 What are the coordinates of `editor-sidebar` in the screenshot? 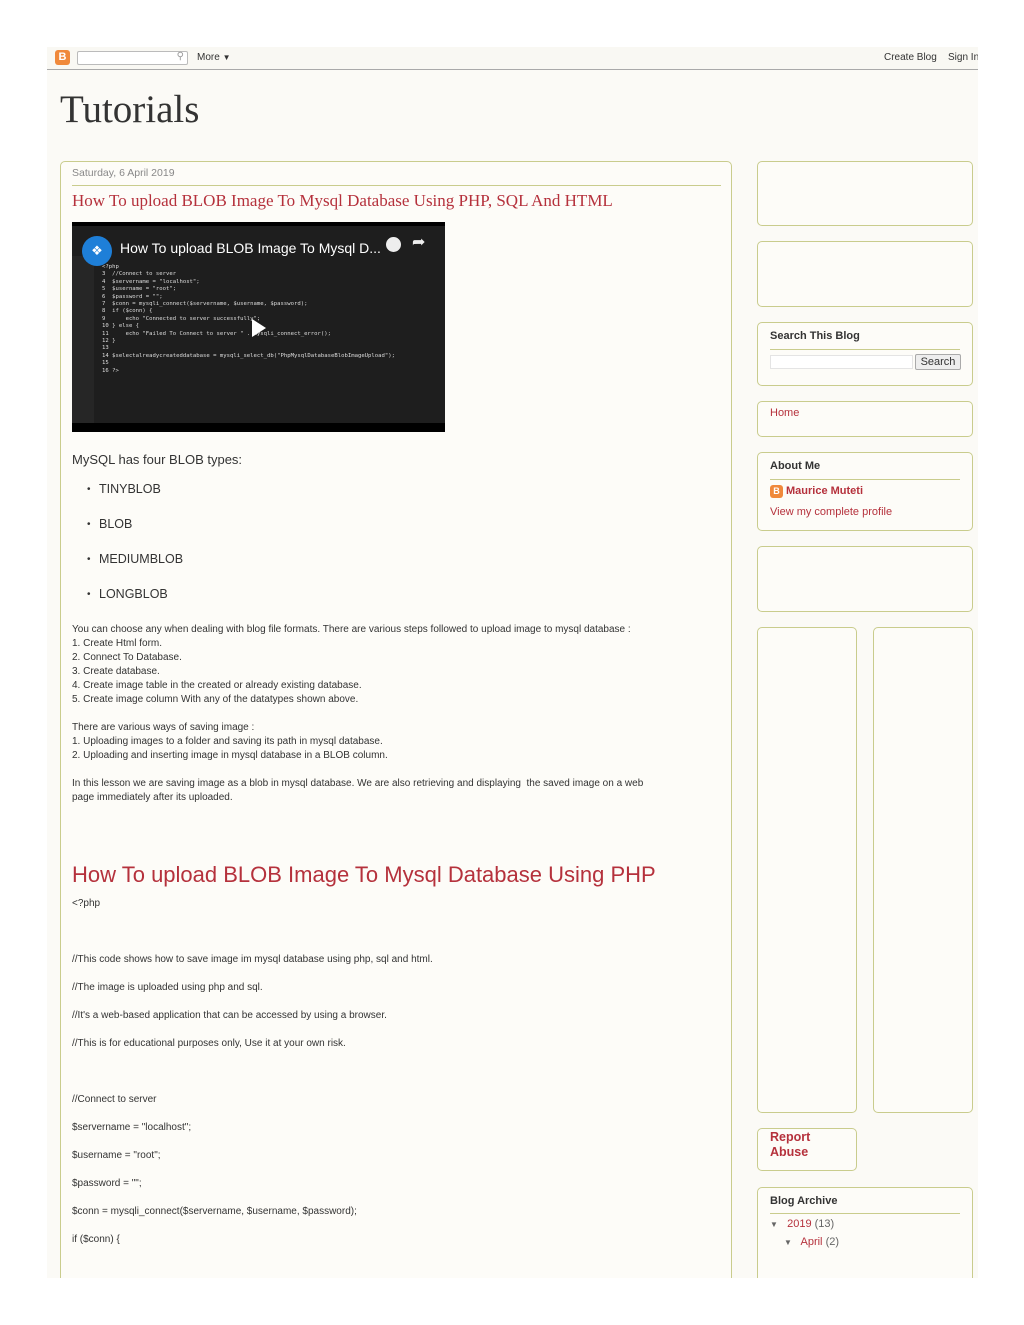 It's located at (83, 339).